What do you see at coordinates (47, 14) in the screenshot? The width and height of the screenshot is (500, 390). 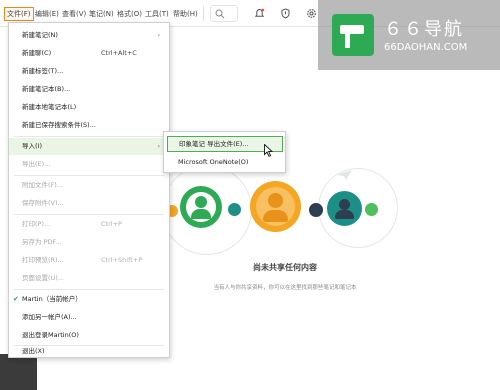 I see `menu-edit: 编辑(E)` at bounding box center [47, 14].